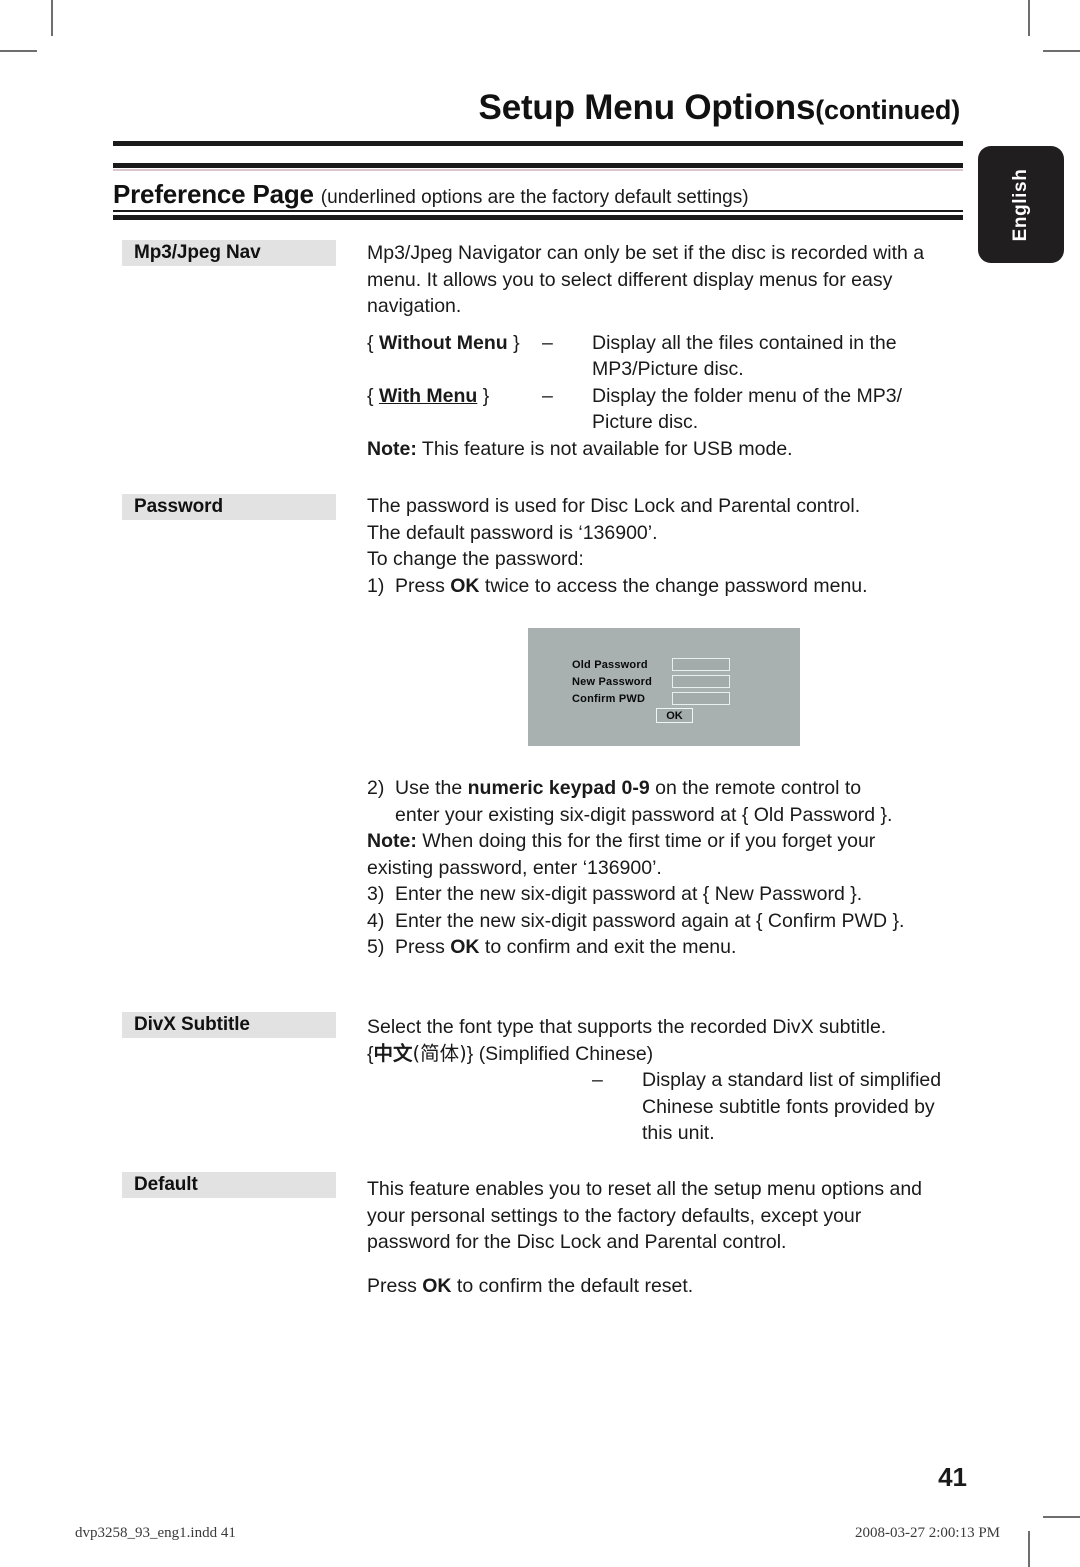  I want to click on osd-row-confirm-pwd: Confirm PWD, so click(651, 698).